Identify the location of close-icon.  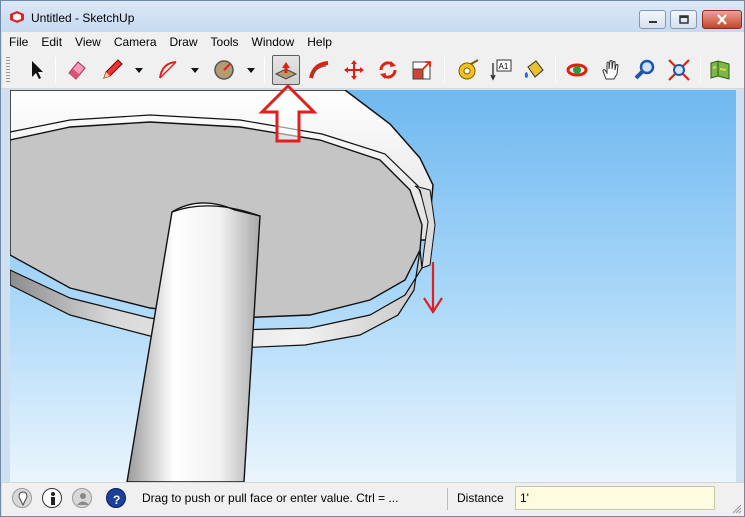
(722, 19).